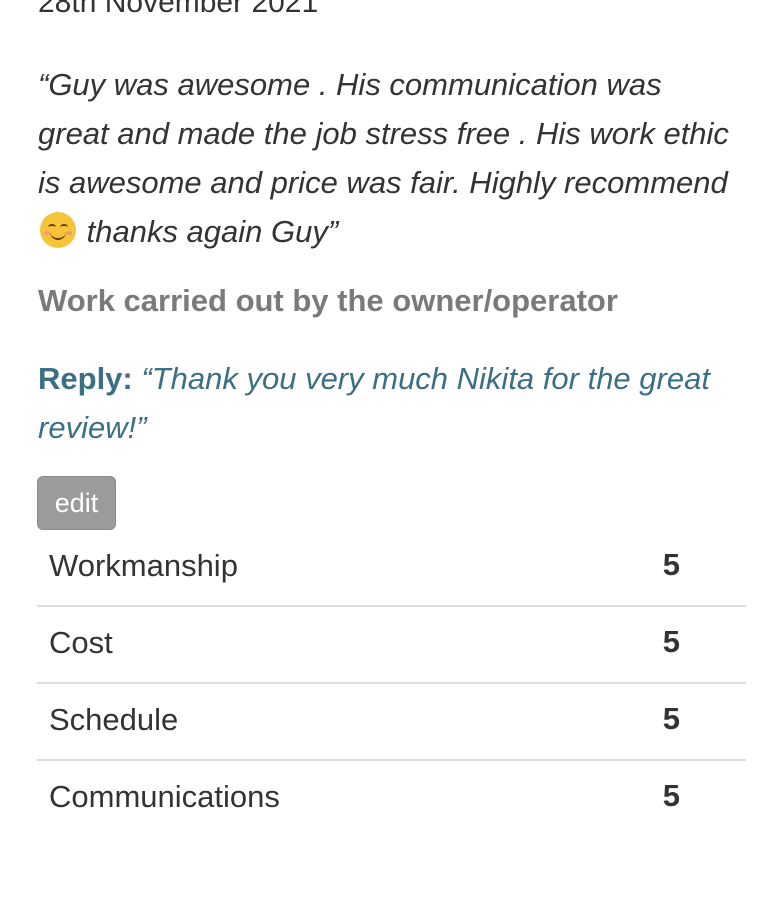 Image resolution: width=783 pixels, height=900 pixels. Describe the element at coordinates (164, 796) in the screenshot. I see `rating-label: Communications` at that location.